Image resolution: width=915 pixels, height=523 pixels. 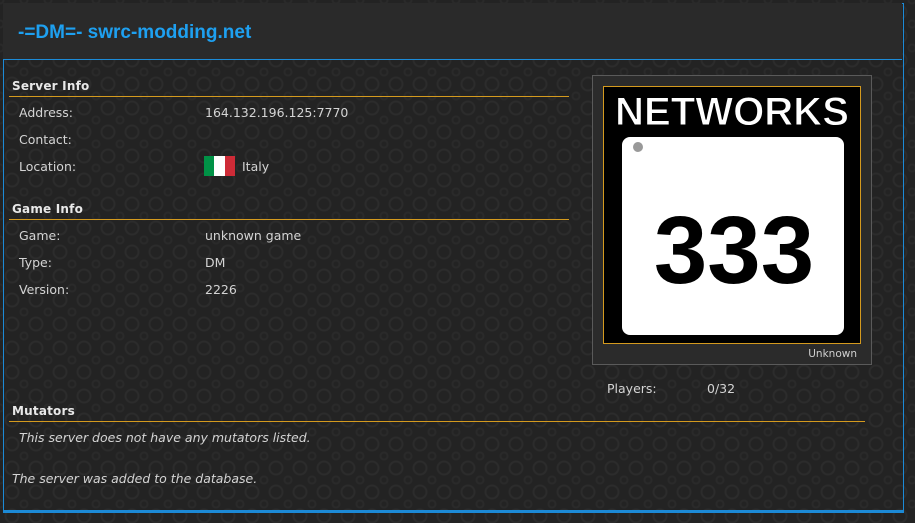 What do you see at coordinates (632, 388) in the screenshot?
I see `players-label: Players:` at bounding box center [632, 388].